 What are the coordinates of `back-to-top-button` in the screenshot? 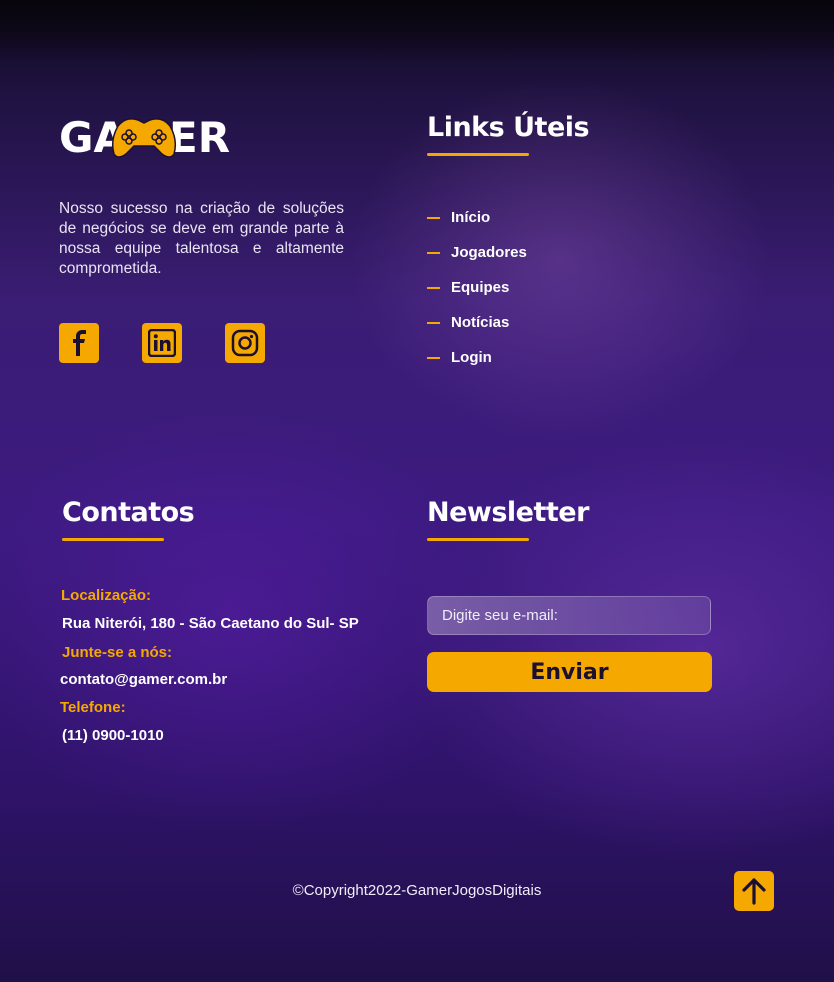 It's located at (754, 891).